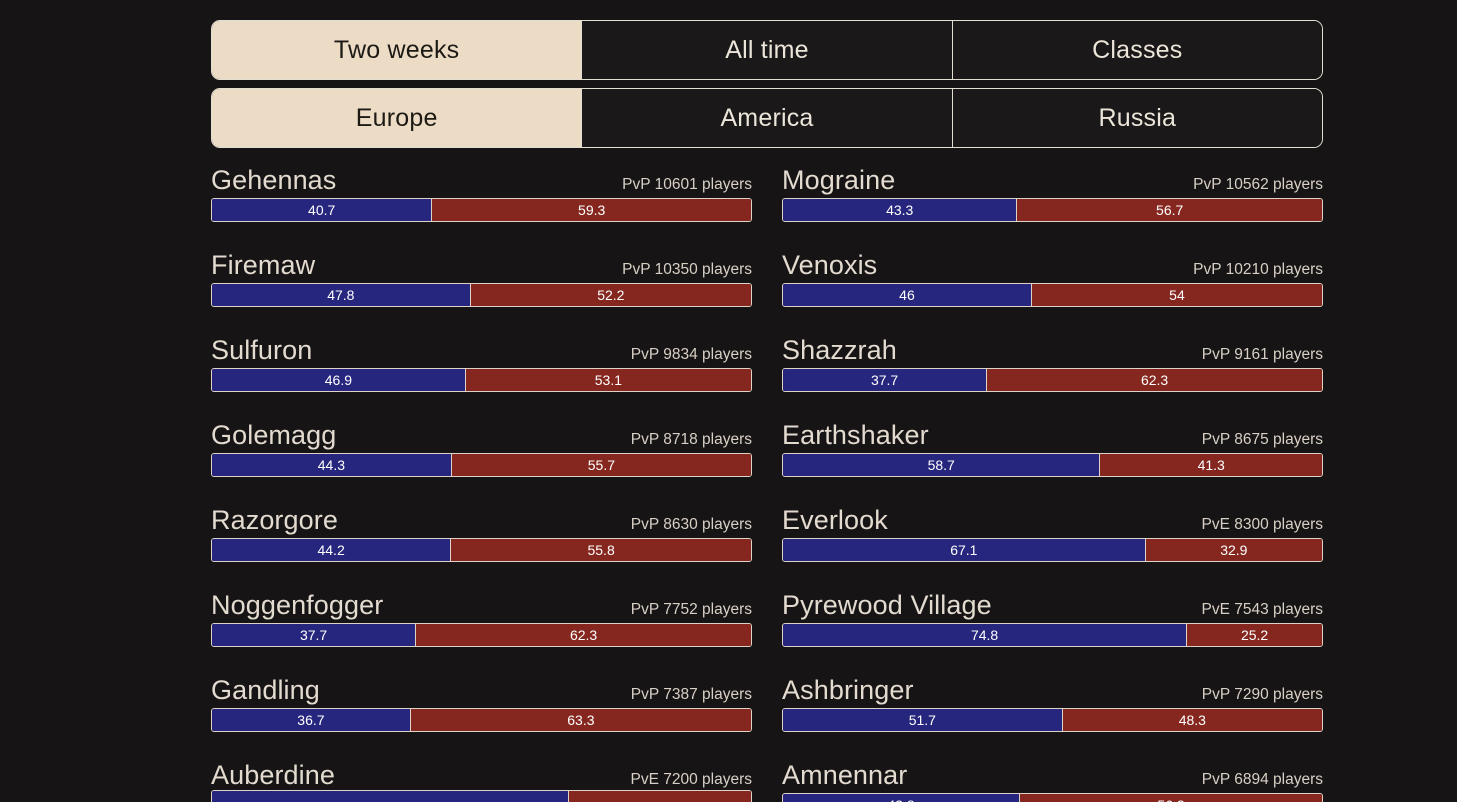  Describe the element at coordinates (1262, 779) in the screenshot. I see `server-player-count: PvP 6894 players` at that location.